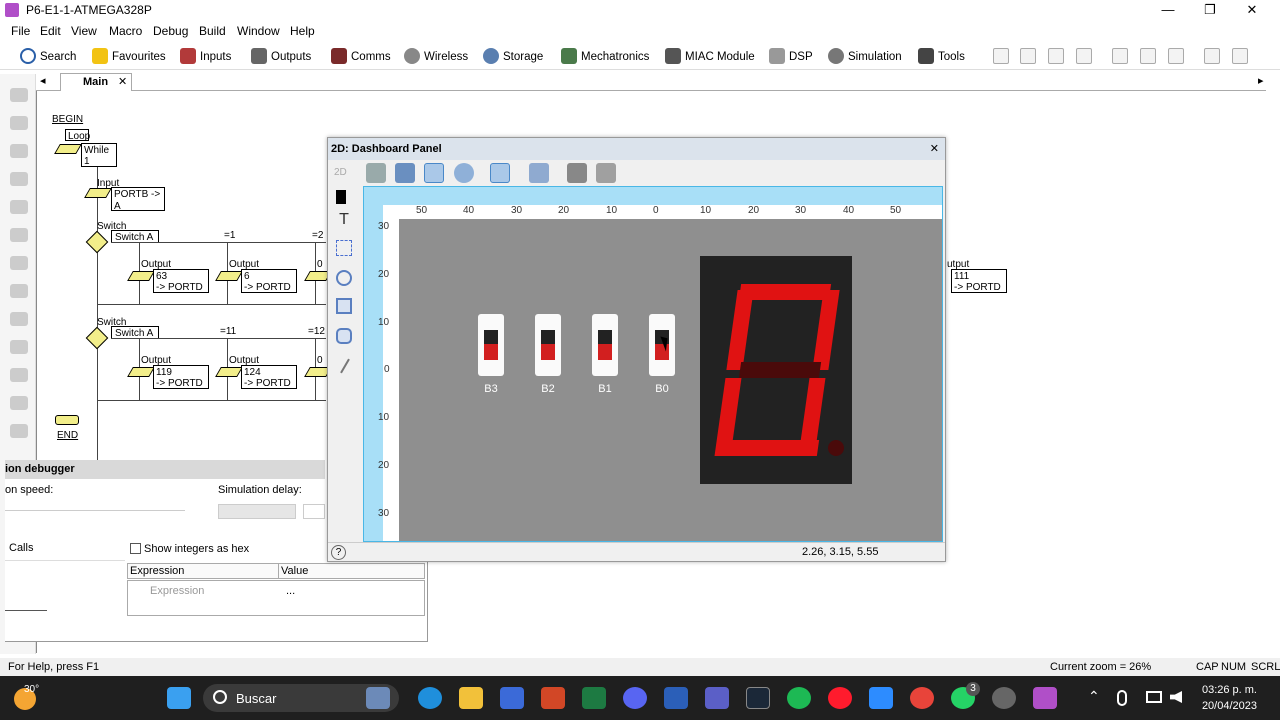 The height and width of the screenshot is (720, 1280). I want to click on comment-icon, so click(19, 319).